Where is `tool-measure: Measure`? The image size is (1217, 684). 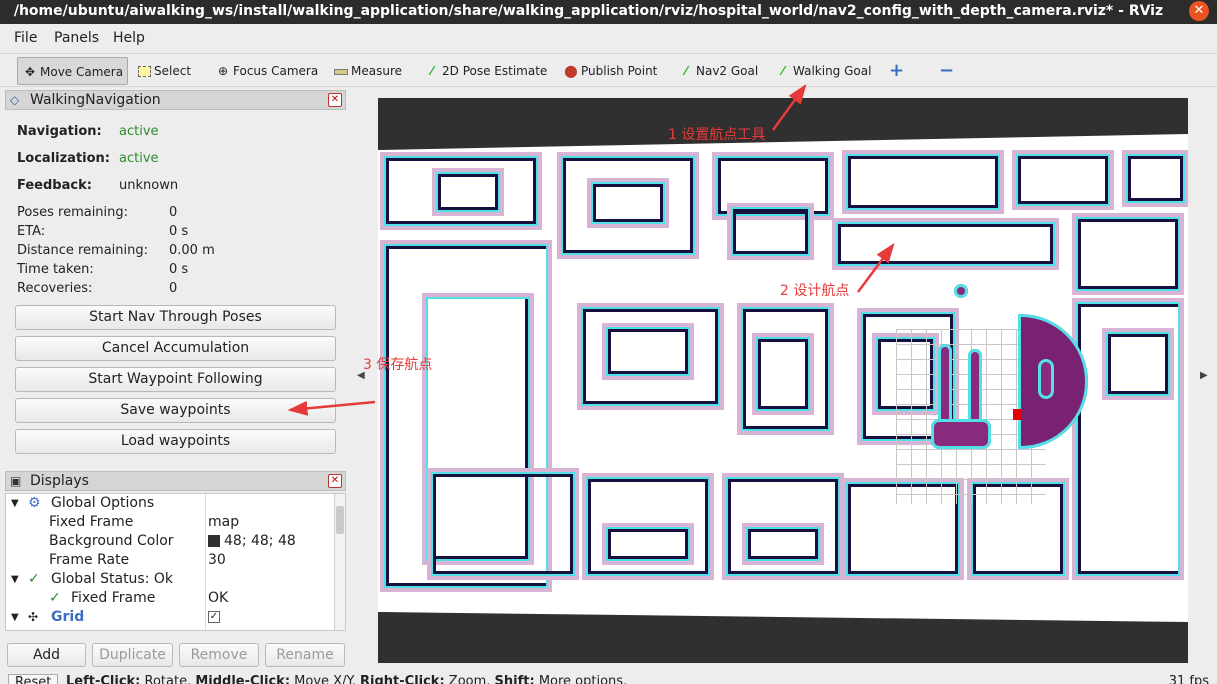
tool-measure: Measure is located at coordinates (368, 71).